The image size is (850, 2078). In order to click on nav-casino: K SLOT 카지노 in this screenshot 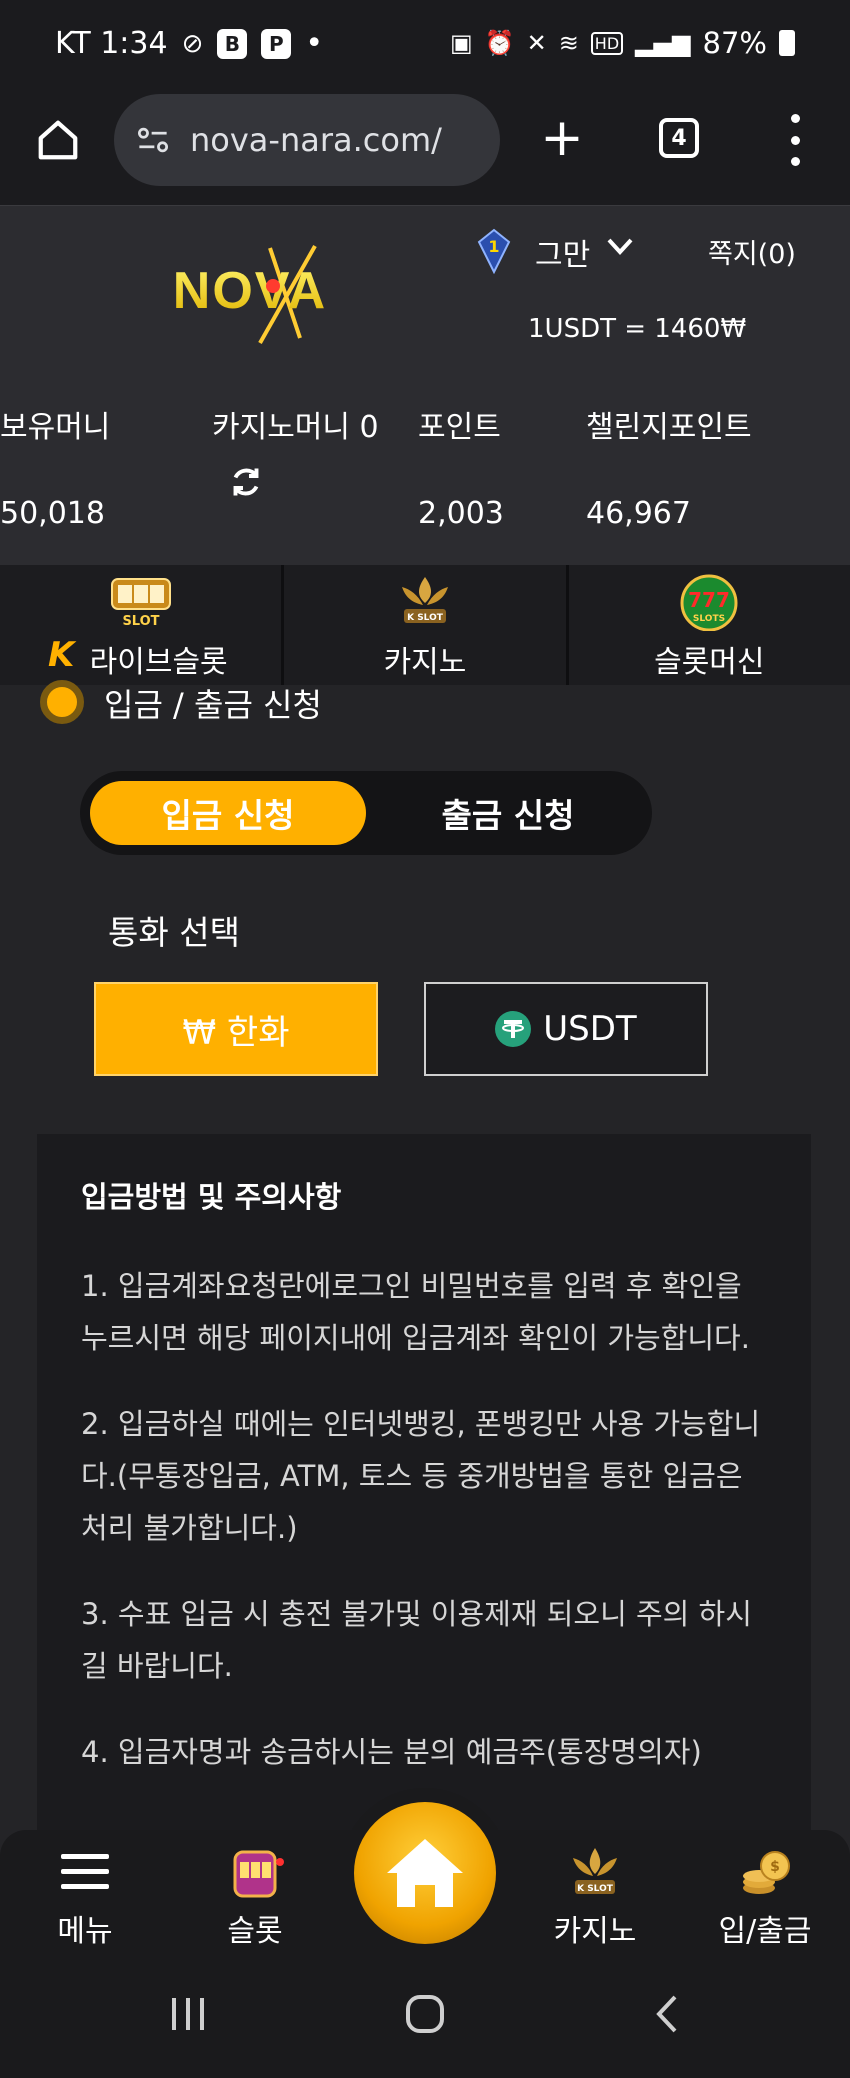, I will do `click(595, 1890)`.